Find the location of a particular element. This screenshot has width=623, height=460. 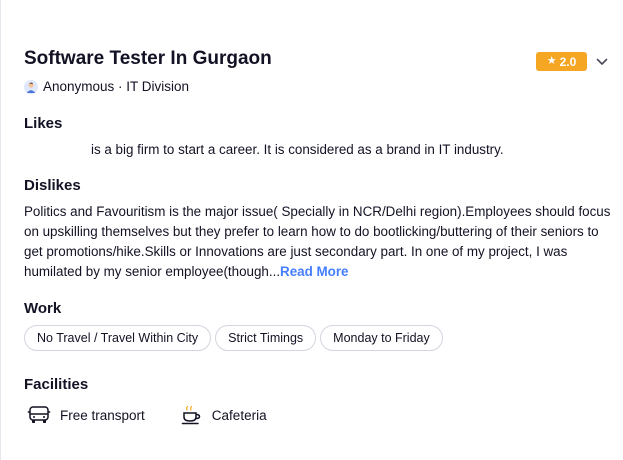

likes-heading: Likes is located at coordinates (43, 123).